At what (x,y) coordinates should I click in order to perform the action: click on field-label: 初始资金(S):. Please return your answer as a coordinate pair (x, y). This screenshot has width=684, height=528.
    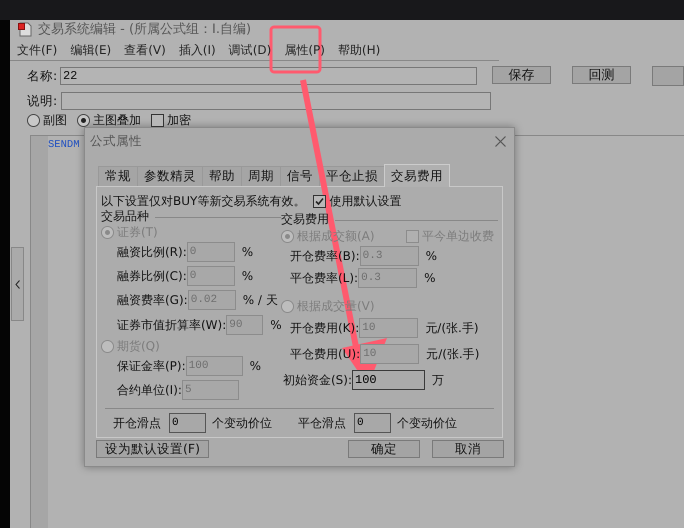
    Looking at the image, I should click on (317, 380).